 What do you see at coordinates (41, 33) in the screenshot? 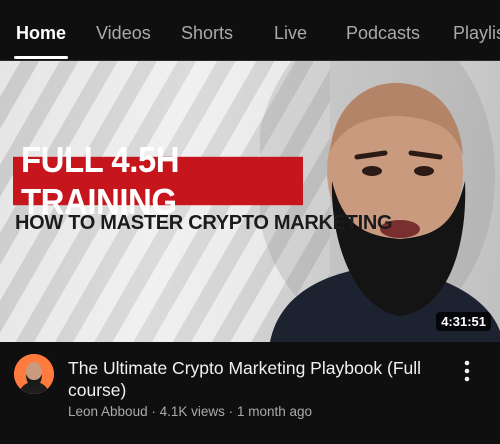
I see `tab-home: Home` at bounding box center [41, 33].